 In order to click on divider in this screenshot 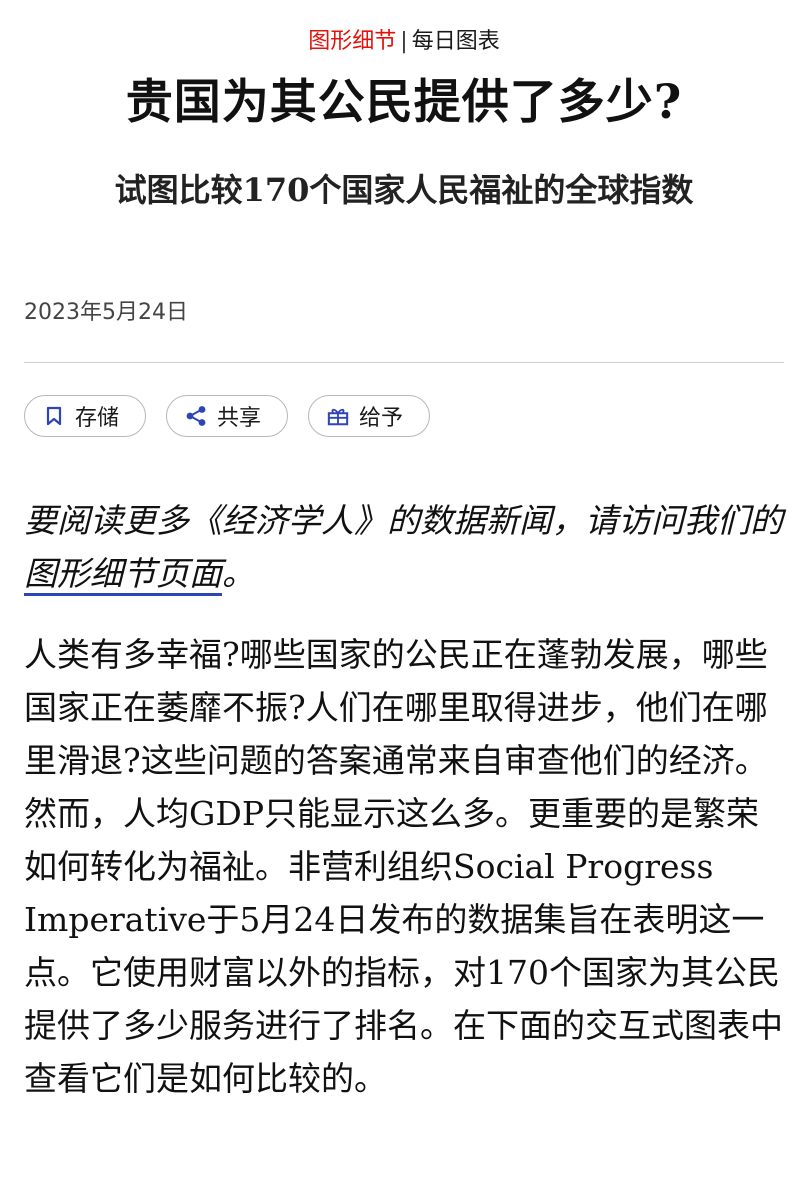, I will do `click(404, 362)`.